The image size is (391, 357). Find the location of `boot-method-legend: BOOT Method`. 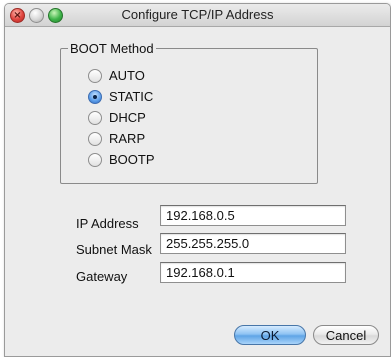

boot-method-legend: BOOT Method is located at coordinates (112, 48).